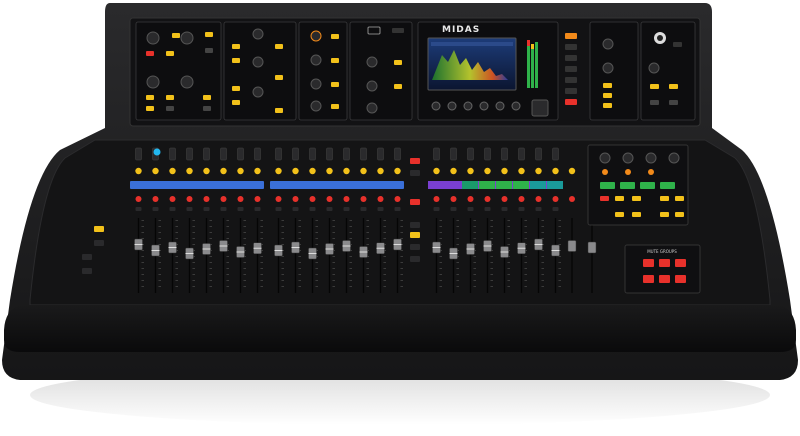 Image resolution: width=800 pixels, height=436 pixels. I want to click on main-bus-button, so click(398, 62).